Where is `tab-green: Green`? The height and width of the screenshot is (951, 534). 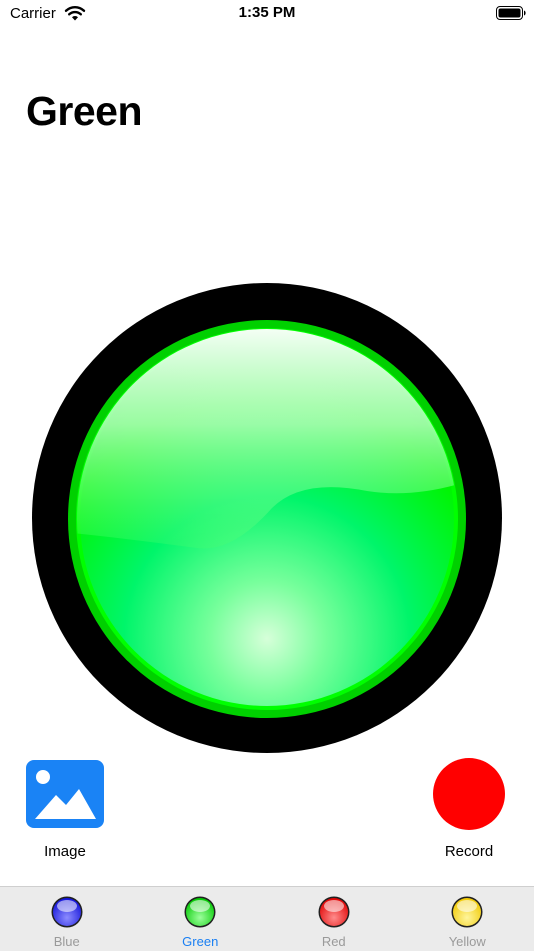 tab-green: Green is located at coordinates (201, 919).